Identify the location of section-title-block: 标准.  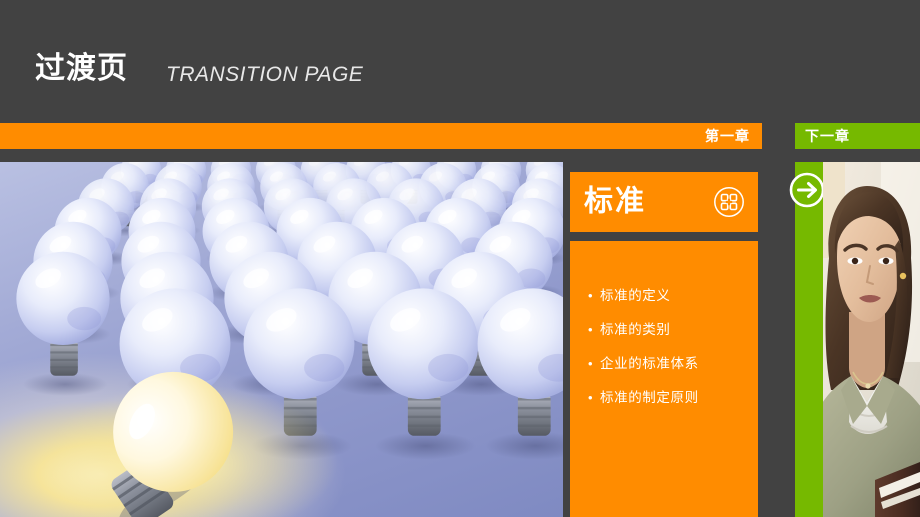
(664, 202).